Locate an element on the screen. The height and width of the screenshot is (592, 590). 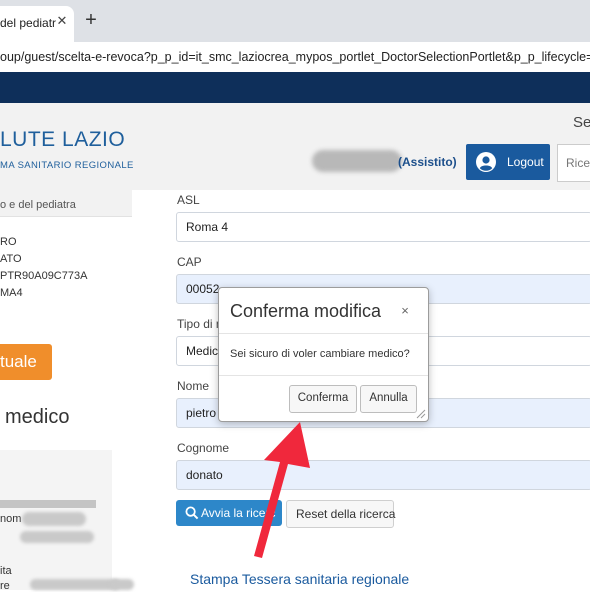
doctor-info-bar is located at coordinates (48, 504).